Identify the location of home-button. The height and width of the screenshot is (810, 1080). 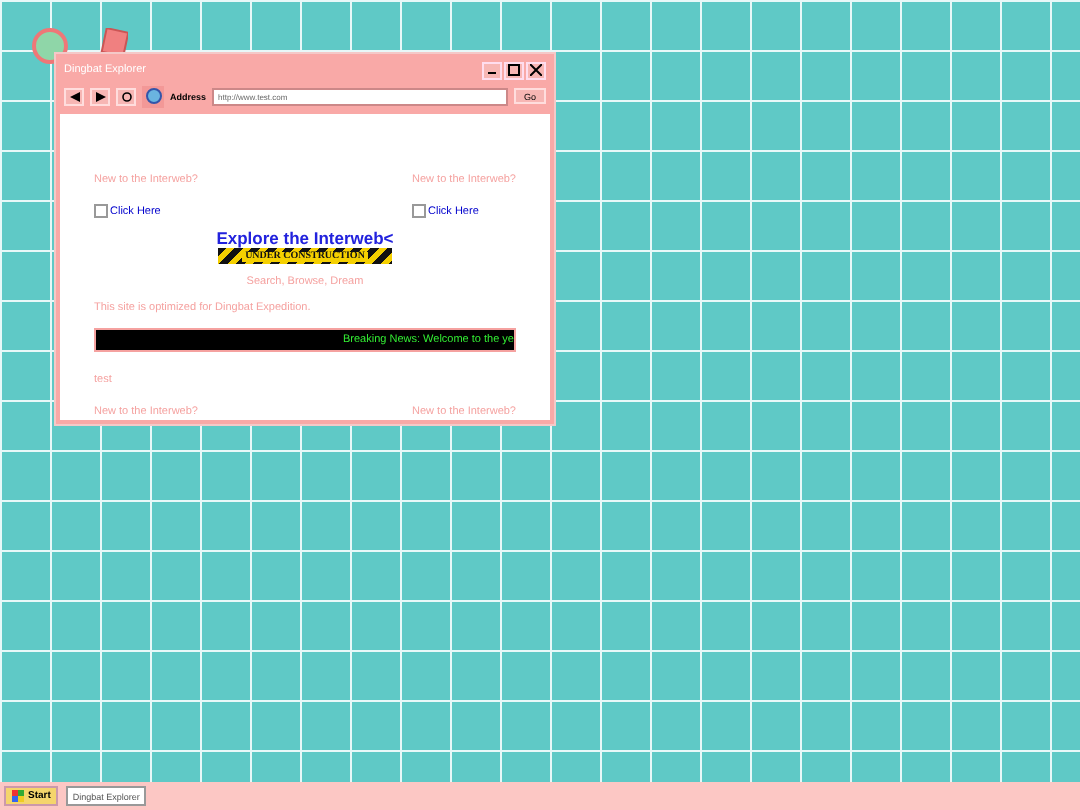
(153, 96).